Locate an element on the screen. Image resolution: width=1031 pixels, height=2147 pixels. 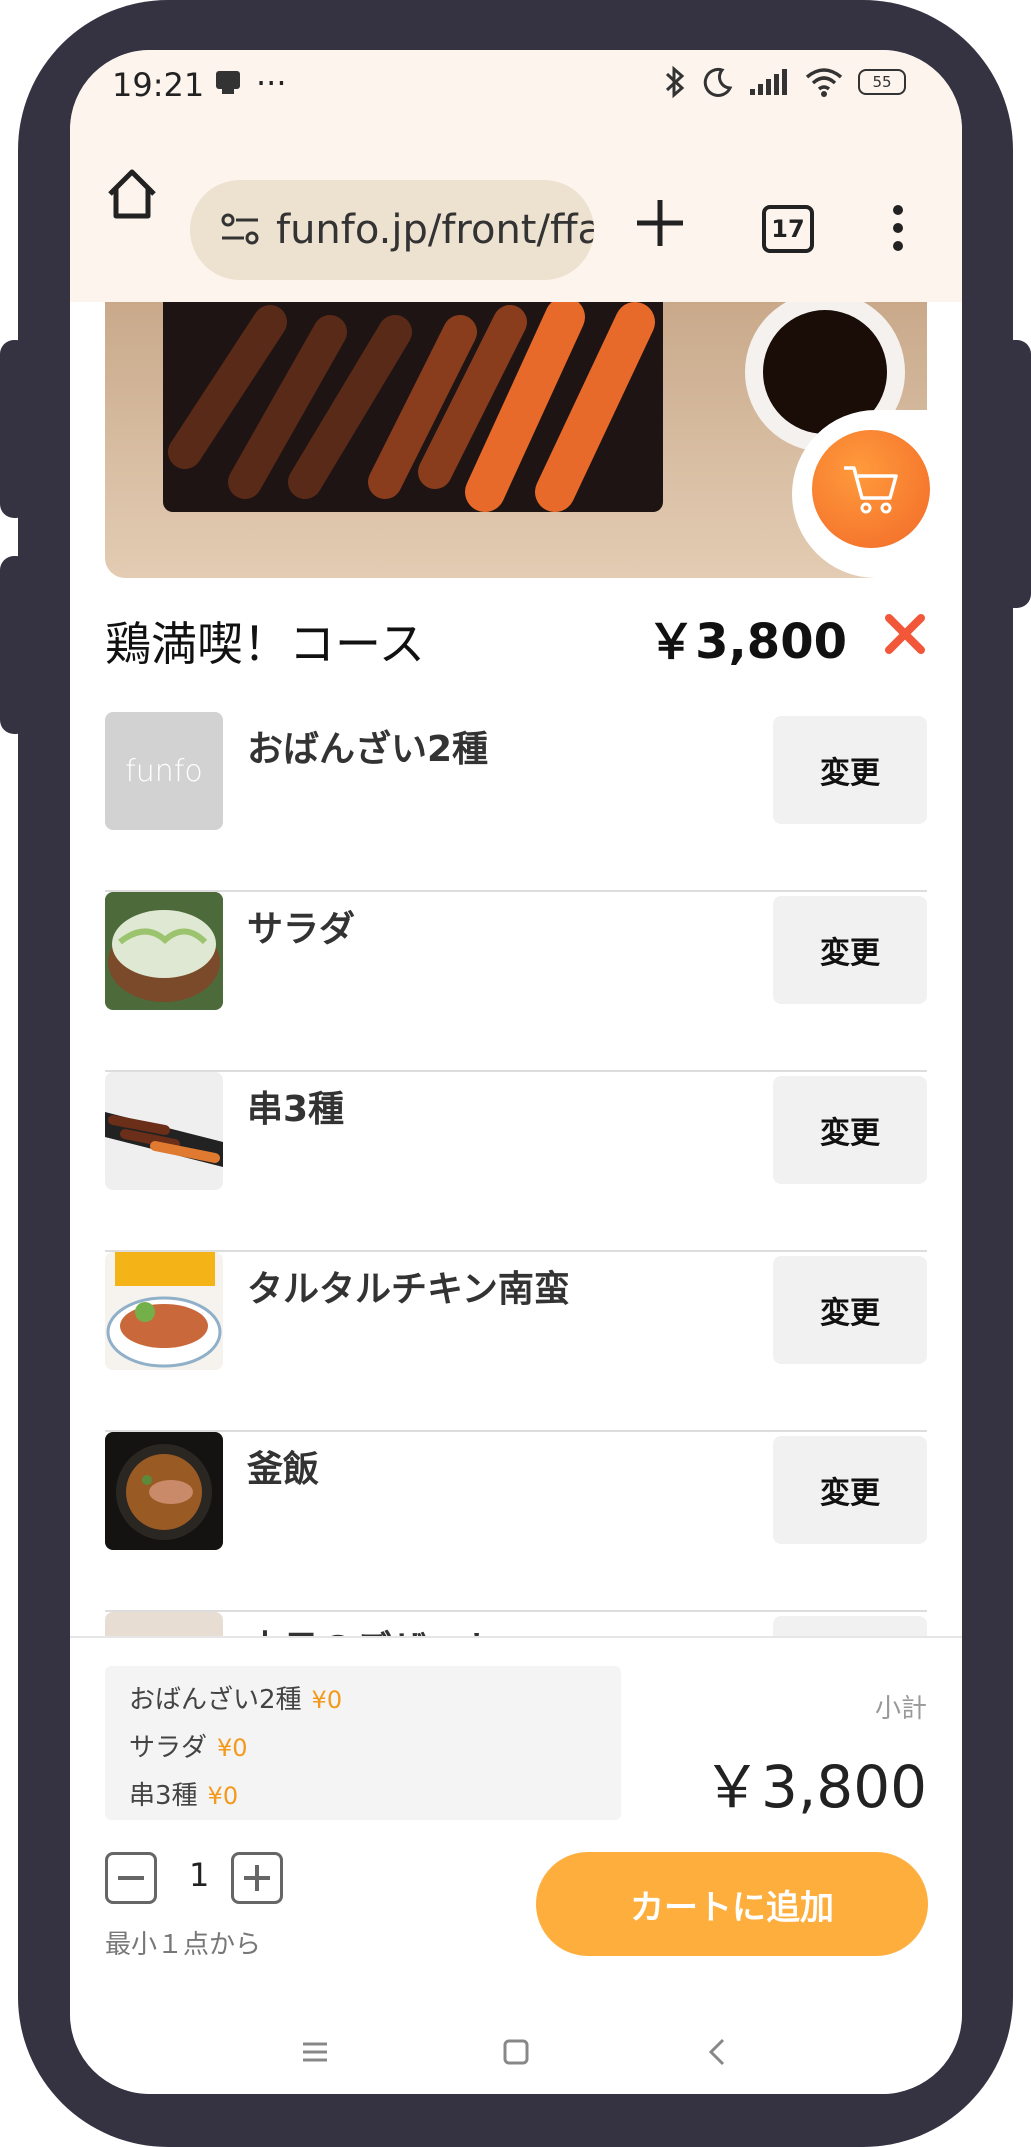
more-menu-icon is located at coordinates (898, 228).